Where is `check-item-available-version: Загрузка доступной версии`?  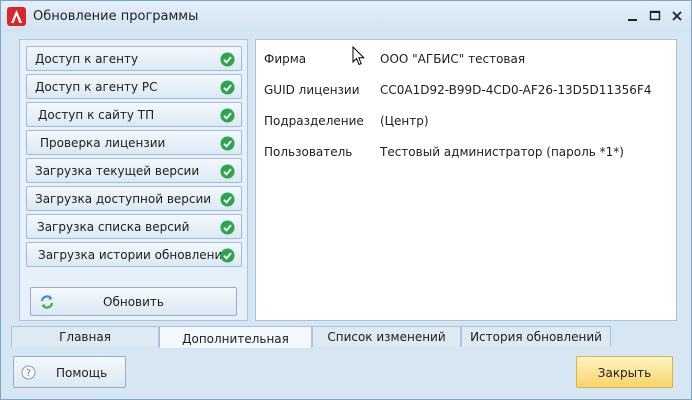
check-item-available-version: Загрузка доступной версии is located at coordinates (134, 198).